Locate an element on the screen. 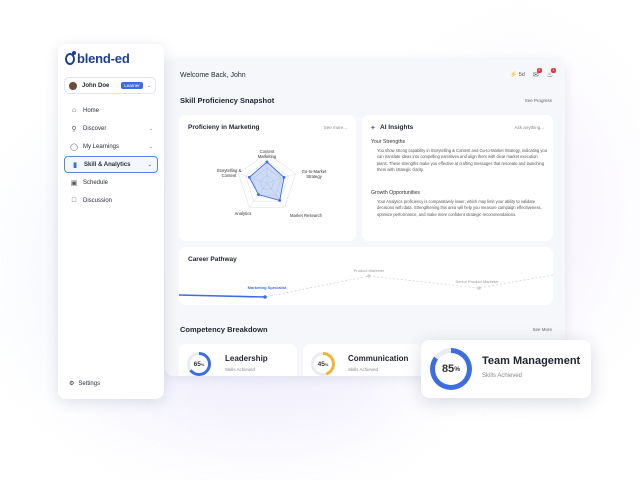 The image size is (640, 480). logo-icon is located at coordinates (70, 57).